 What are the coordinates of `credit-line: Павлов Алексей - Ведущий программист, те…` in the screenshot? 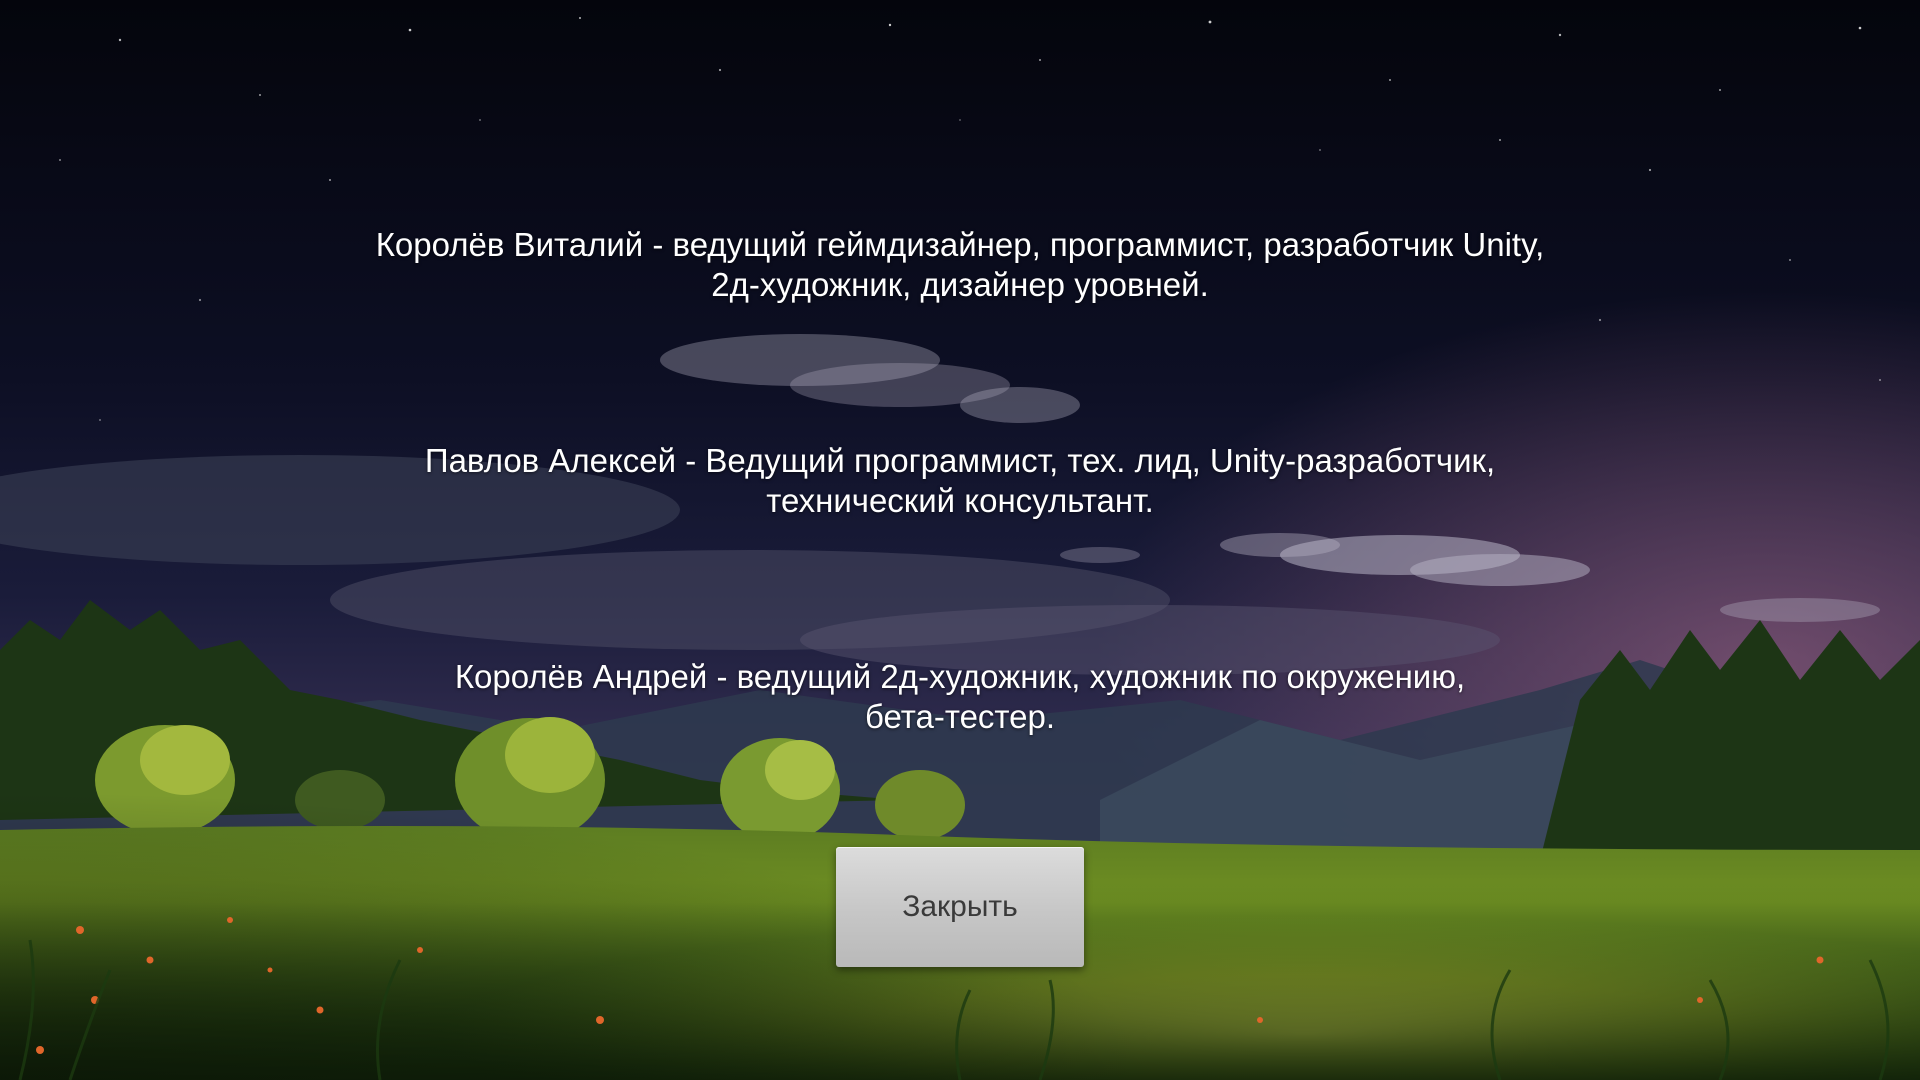 It's located at (960, 460).